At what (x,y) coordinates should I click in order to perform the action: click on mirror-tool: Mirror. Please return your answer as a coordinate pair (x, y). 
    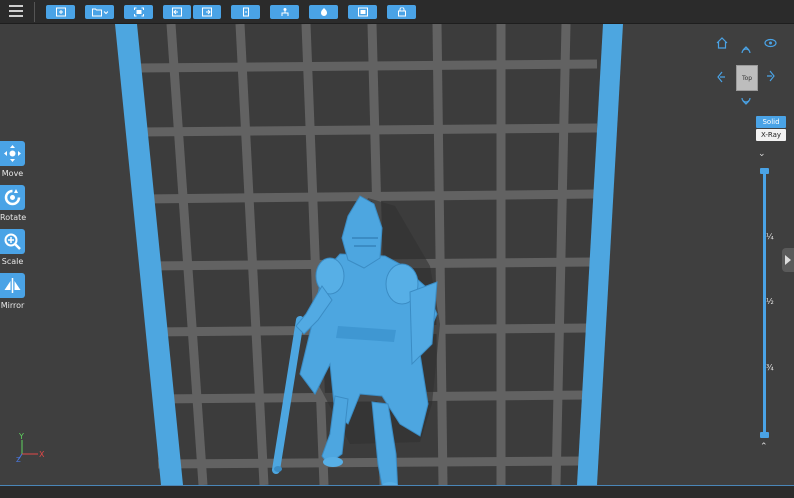
    Looking at the image, I should click on (12, 291).